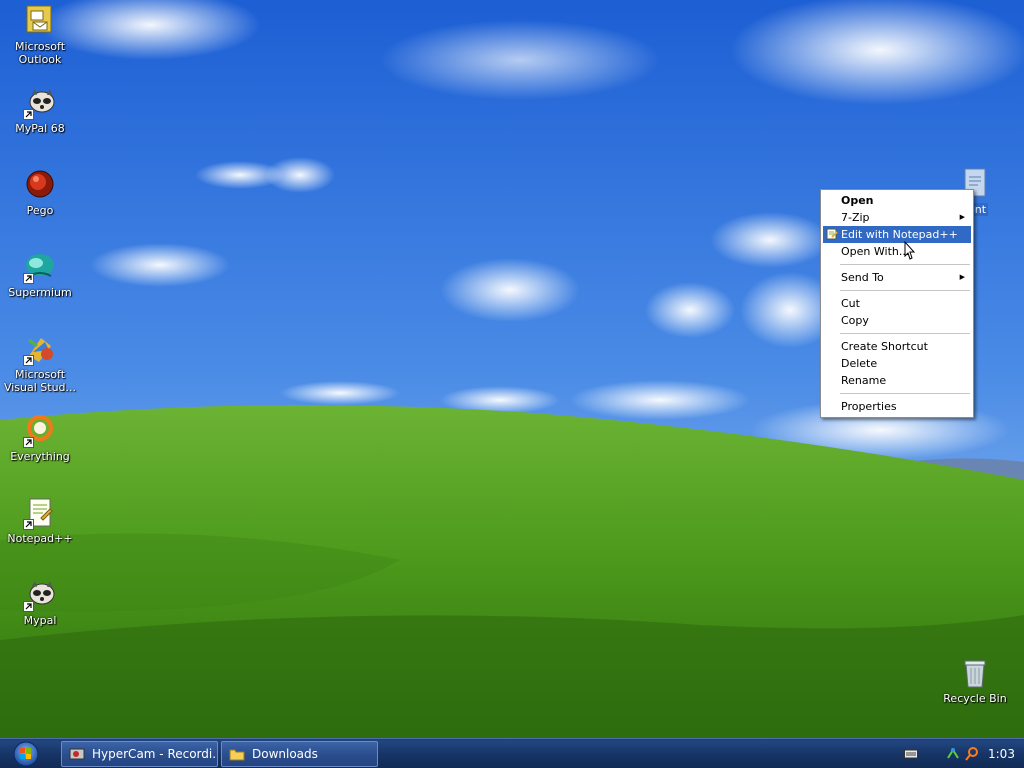 This screenshot has width=1024, height=768. Describe the element at coordinates (897, 363) in the screenshot. I see `menu-item-delete: Delete` at that location.